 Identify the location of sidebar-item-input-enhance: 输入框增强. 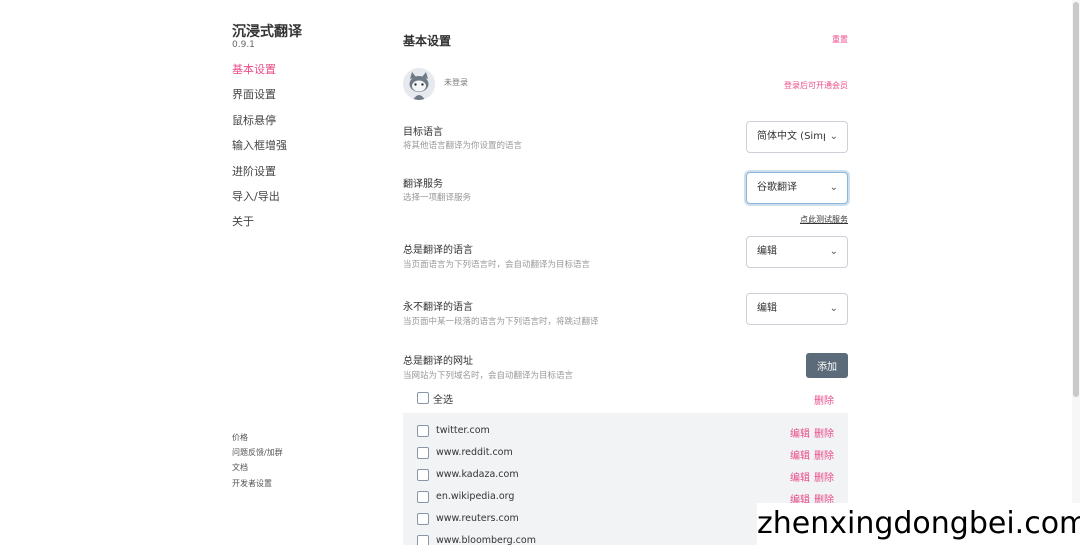
(259, 150).